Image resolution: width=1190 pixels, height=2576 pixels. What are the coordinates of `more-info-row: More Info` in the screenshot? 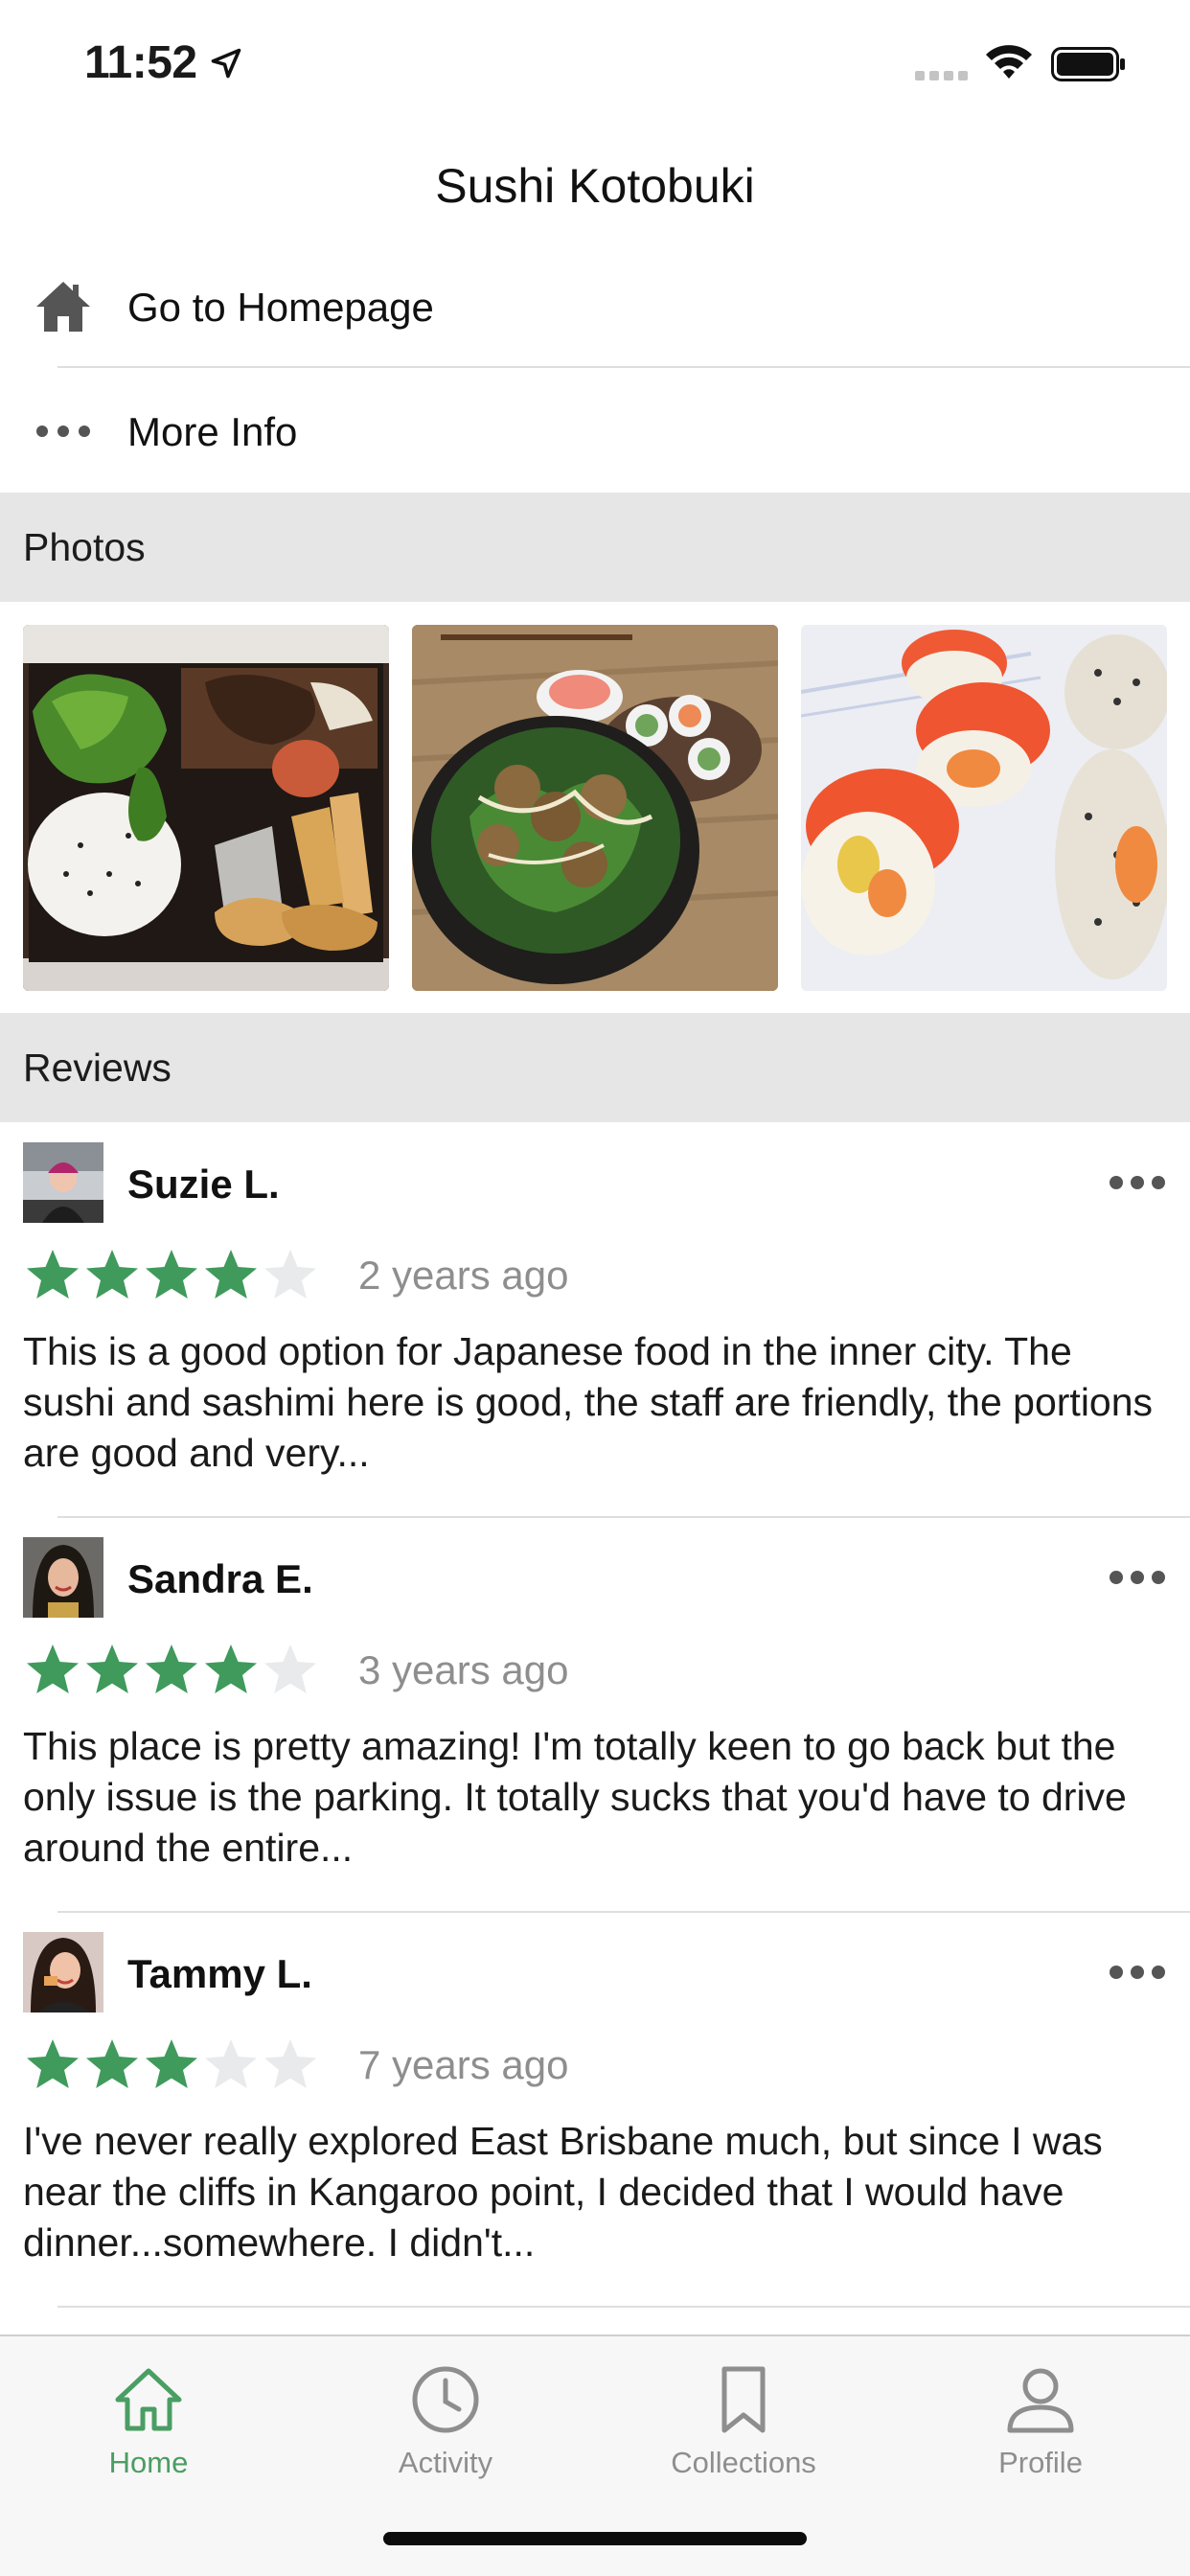 It's located at (595, 430).